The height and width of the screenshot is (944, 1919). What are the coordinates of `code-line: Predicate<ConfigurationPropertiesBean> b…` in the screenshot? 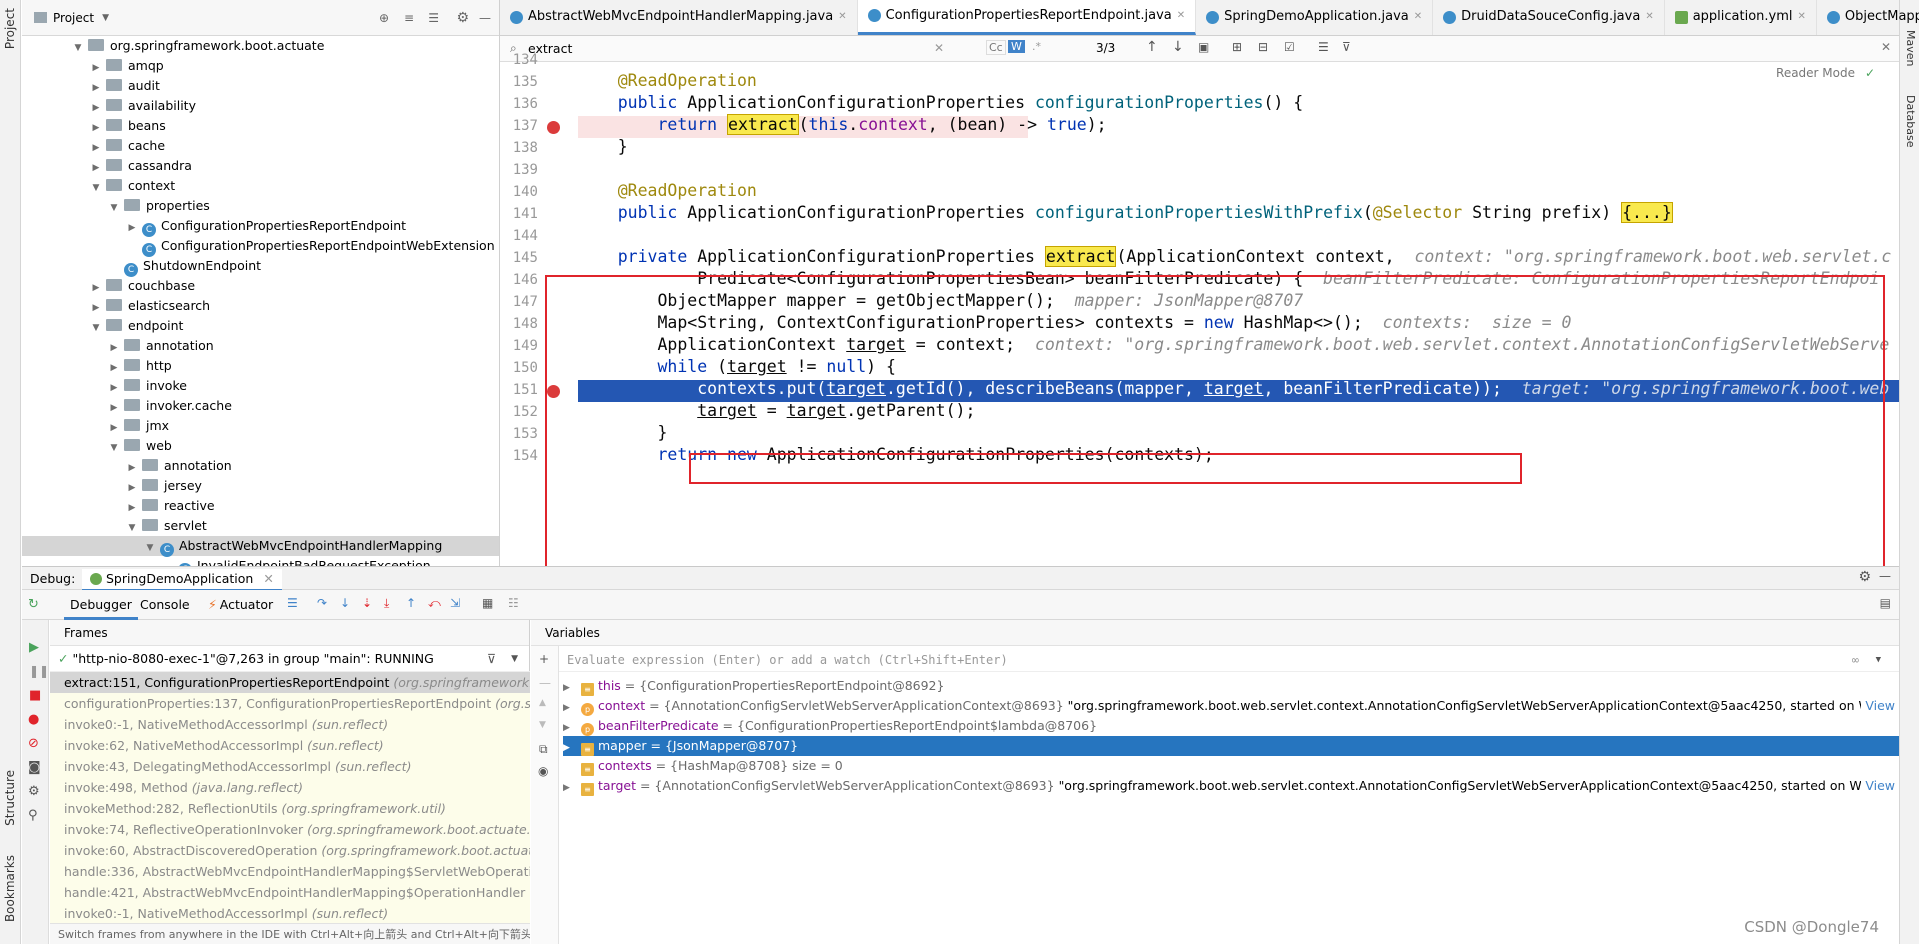 It's located at (1228, 279).